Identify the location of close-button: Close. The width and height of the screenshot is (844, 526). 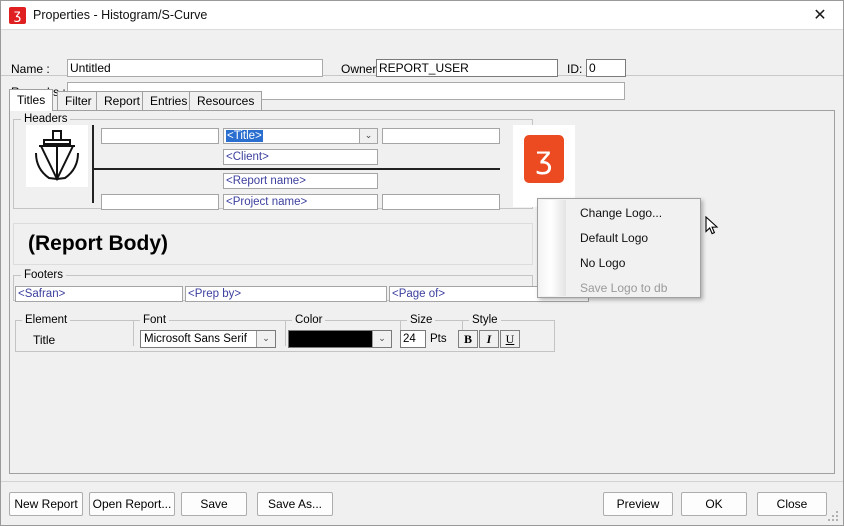
(792, 504).